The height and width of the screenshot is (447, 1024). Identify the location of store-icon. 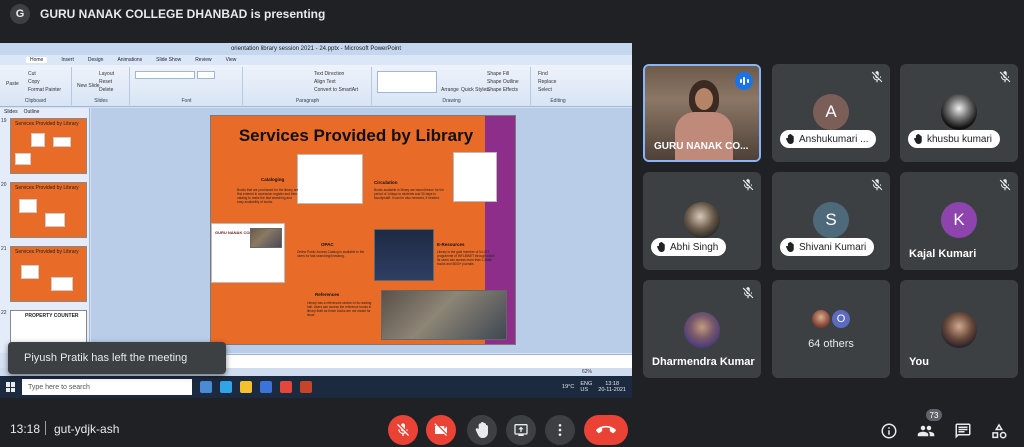
(266, 387).